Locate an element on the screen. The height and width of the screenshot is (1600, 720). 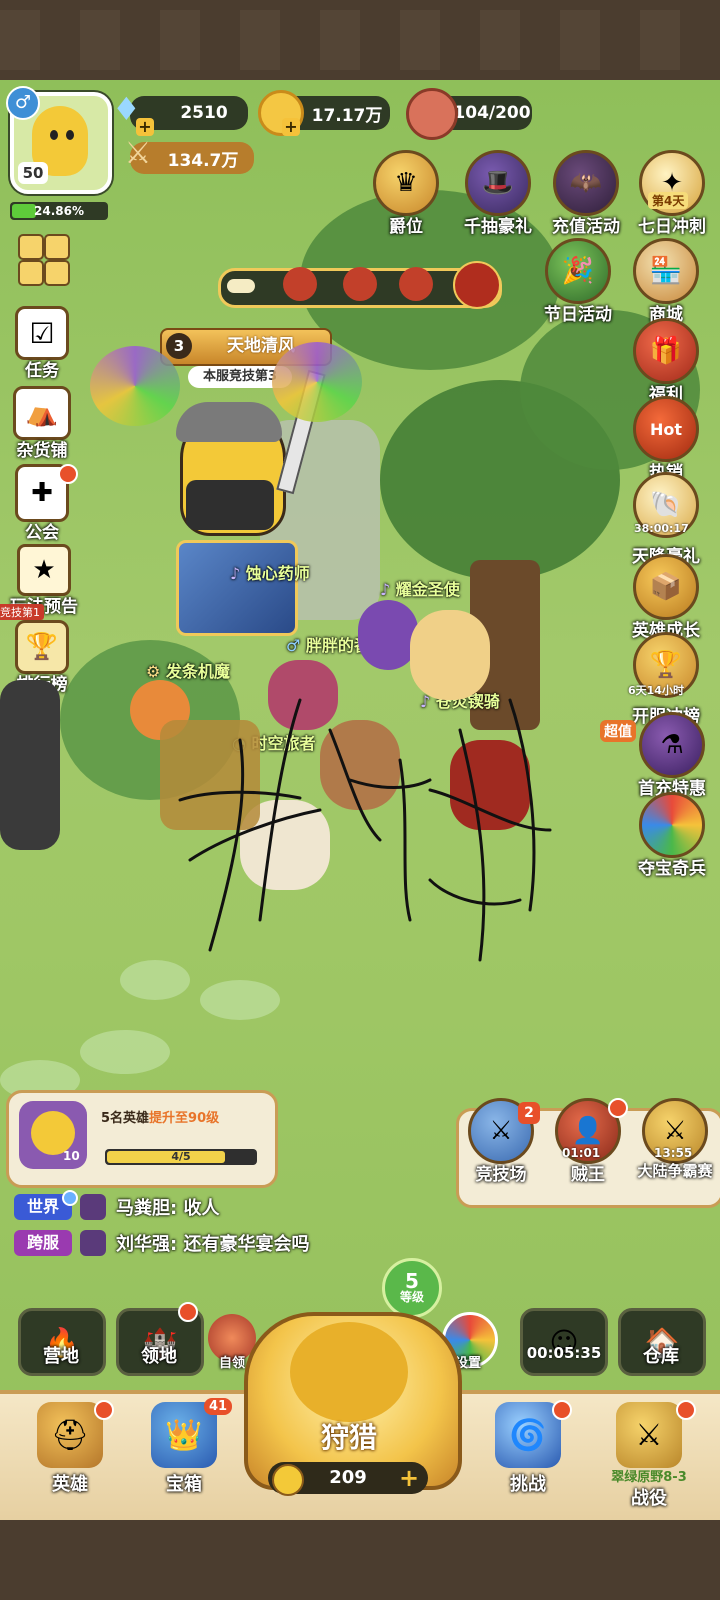
smiley-box-icon: ☺ is located at coordinates (564, 1342).